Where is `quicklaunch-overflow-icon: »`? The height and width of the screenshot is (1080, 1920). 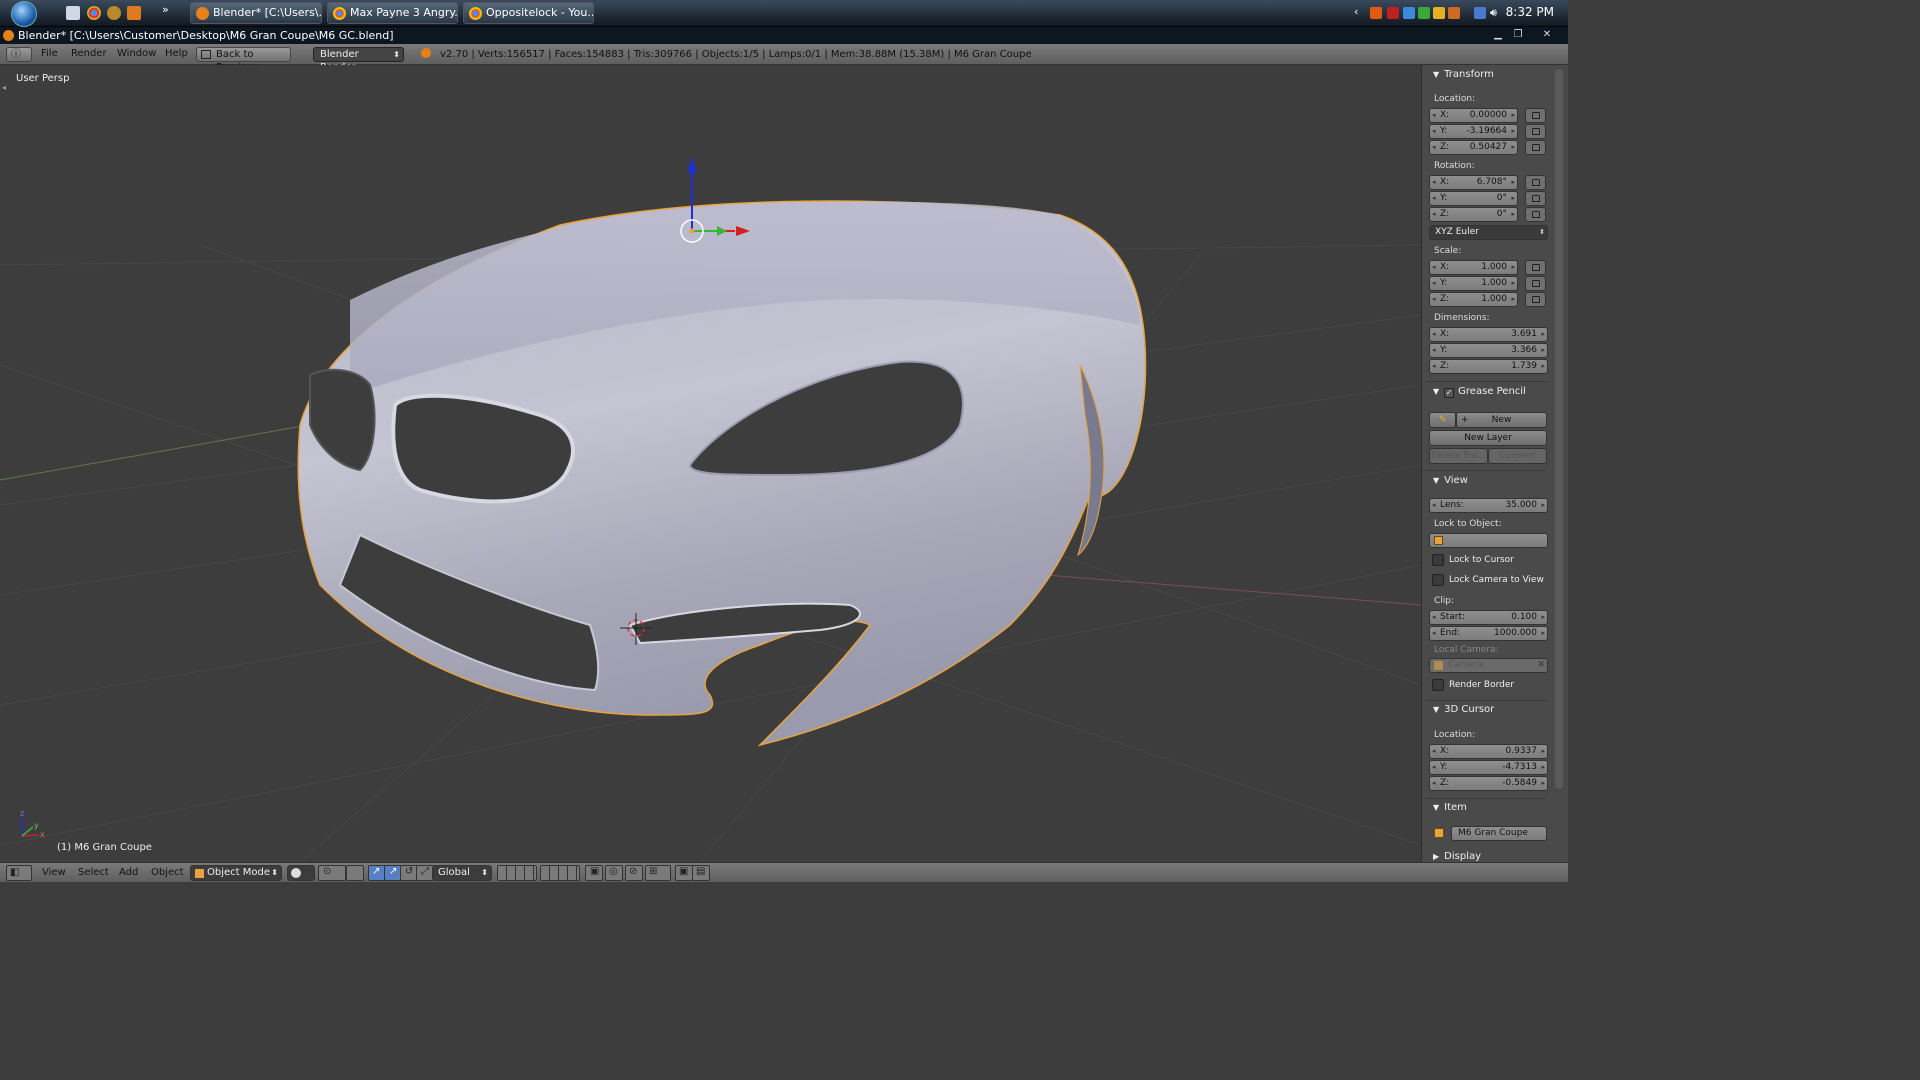 quicklaunch-overflow-icon: » is located at coordinates (165, 9).